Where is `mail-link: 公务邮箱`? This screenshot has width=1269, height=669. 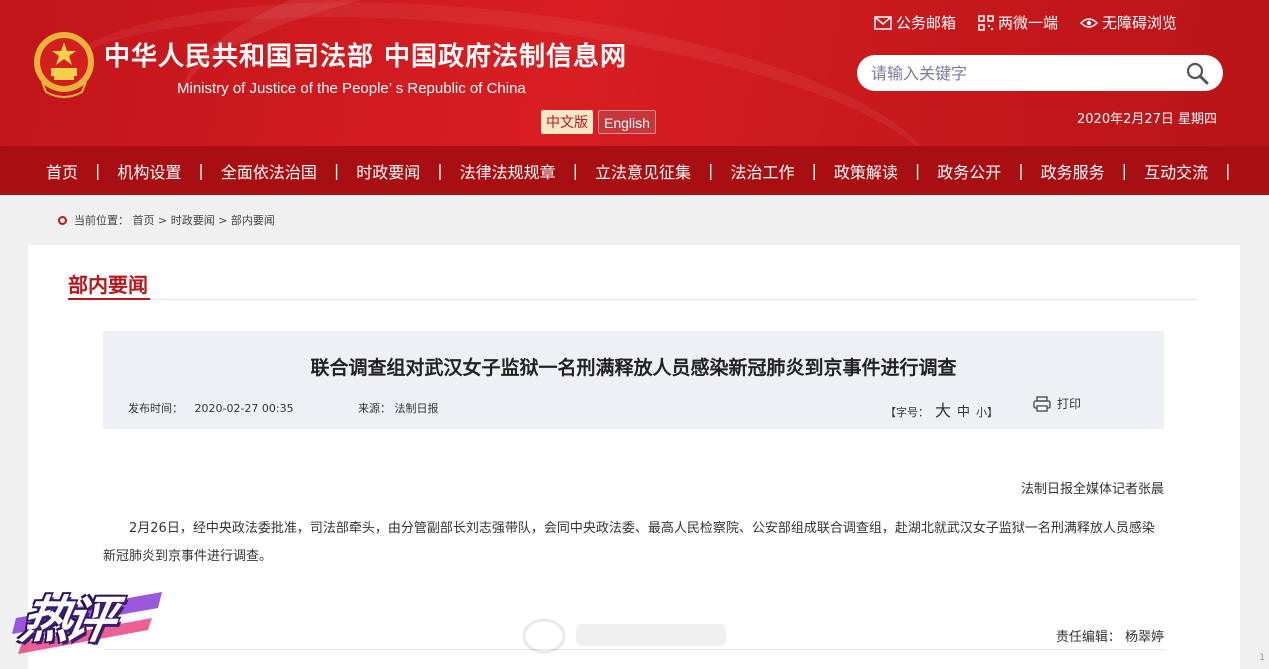 mail-link: 公务邮箱 is located at coordinates (915, 22).